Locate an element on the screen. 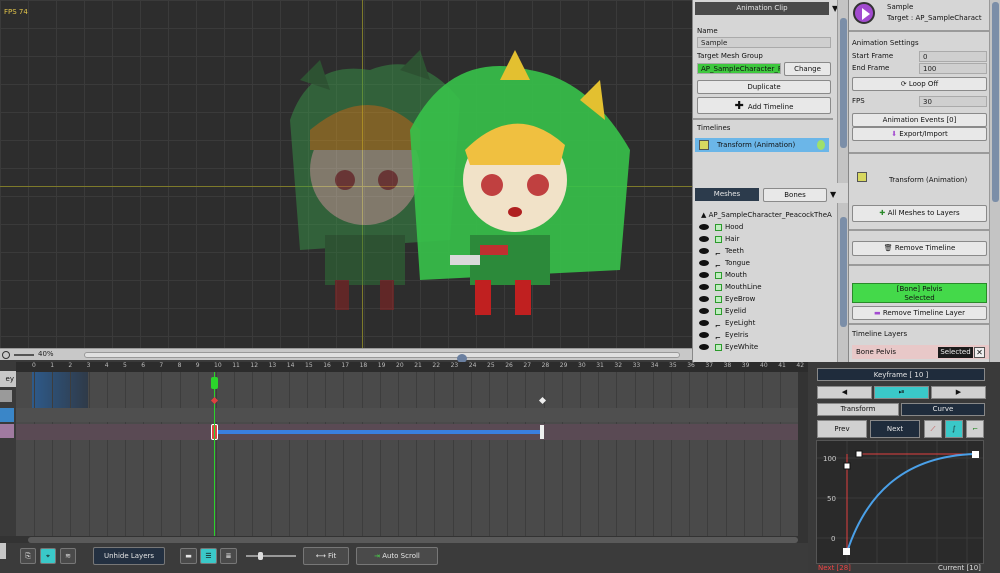 Image resolution: width=1000 pixels, height=573 pixels. clip-info-scroll-thumb is located at coordinates (995, 102).